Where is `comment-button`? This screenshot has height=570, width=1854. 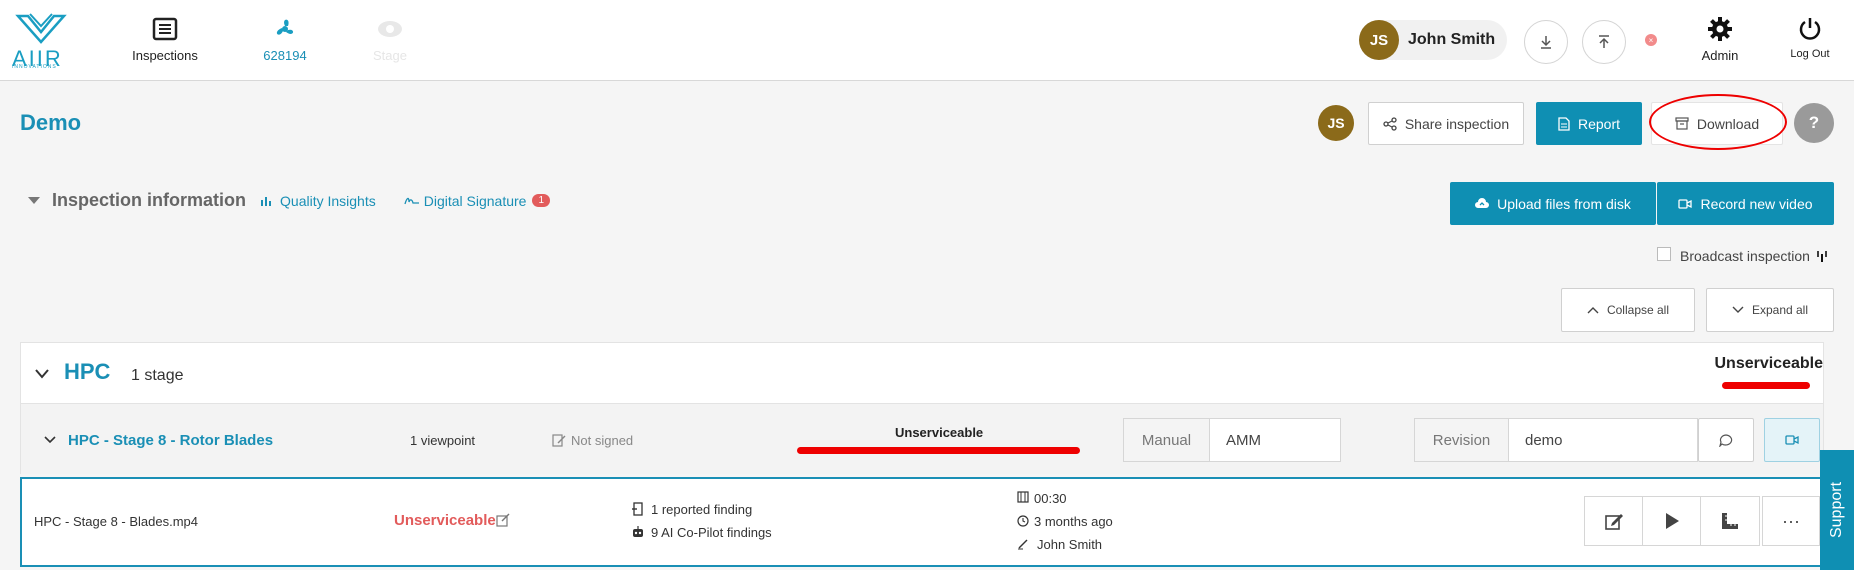
comment-button is located at coordinates (1726, 440).